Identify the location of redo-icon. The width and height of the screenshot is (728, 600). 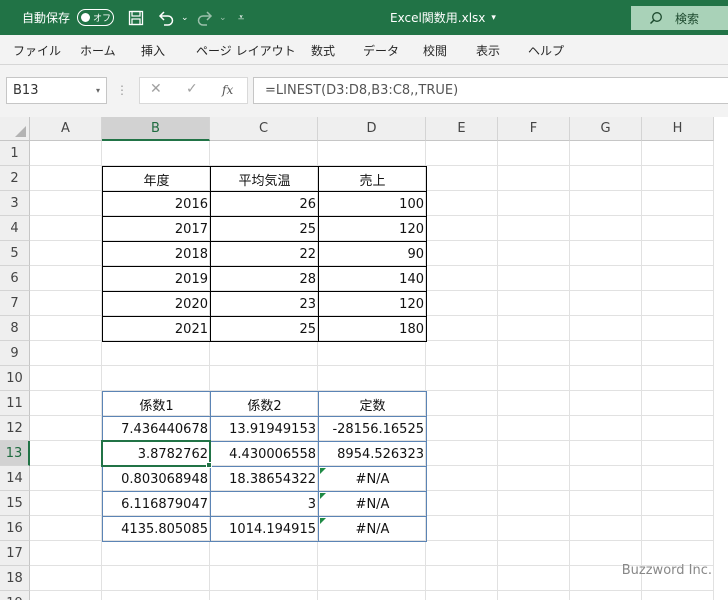
(205, 17).